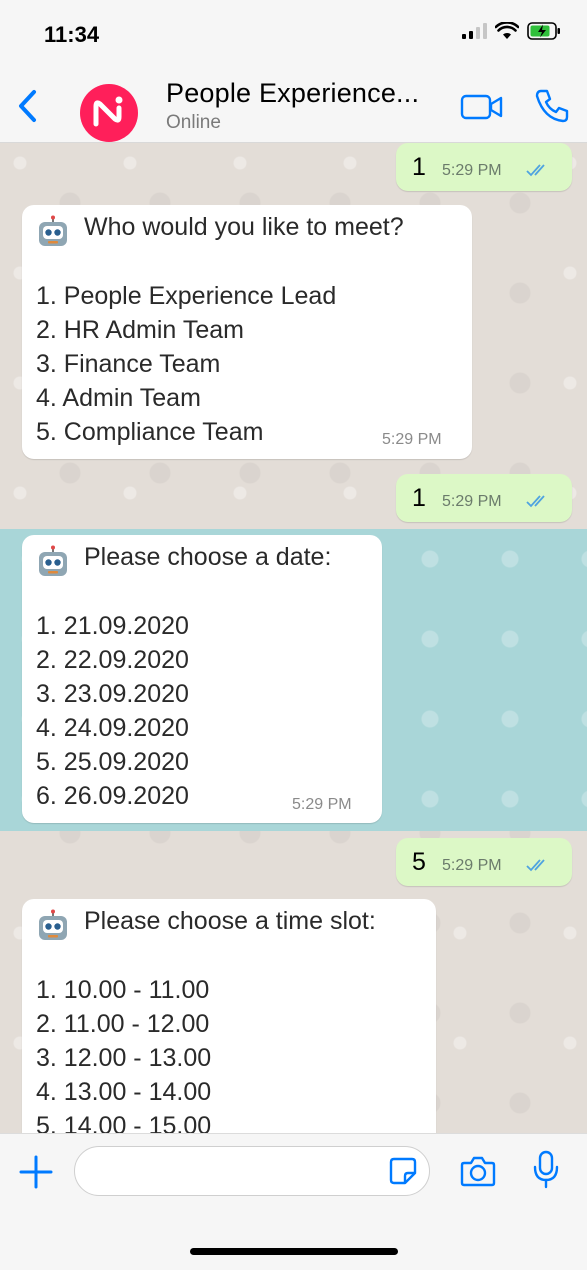 The image size is (587, 1270). Describe the element at coordinates (123, 1024) in the screenshot. I see `menu-option: 2. 11.00 - 12.00` at that location.